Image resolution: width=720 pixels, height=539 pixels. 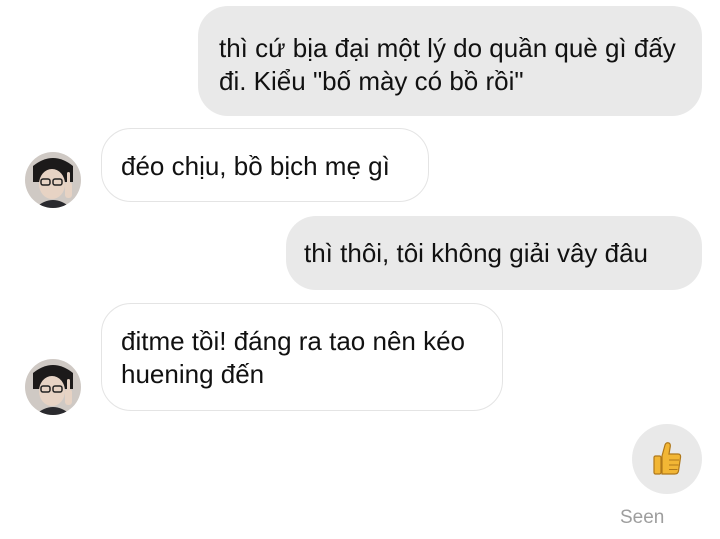 What do you see at coordinates (642, 517) in the screenshot?
I see `seen-status: Seen` at bounding box center [642, 517].